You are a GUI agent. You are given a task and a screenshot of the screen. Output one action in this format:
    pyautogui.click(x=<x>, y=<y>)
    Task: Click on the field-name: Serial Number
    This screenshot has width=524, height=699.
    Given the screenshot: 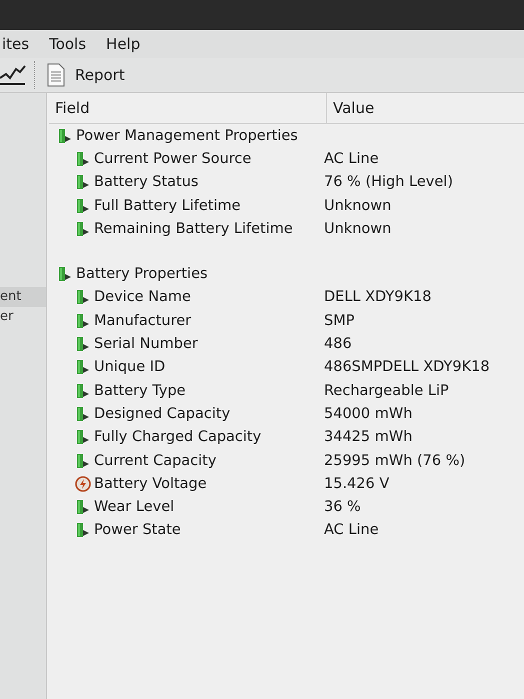 What is the action you would take?
    pyautogui.click(x=146, y=344)
    